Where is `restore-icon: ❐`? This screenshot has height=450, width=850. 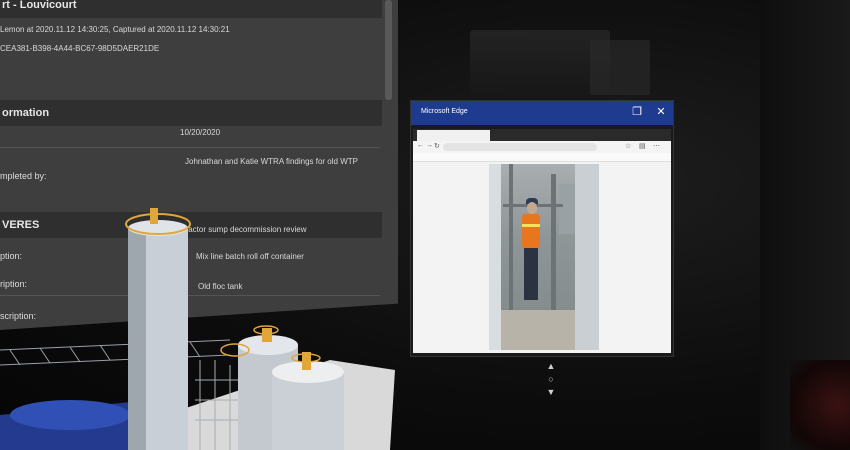 restore-icon: ❐ is located at coordinates (637, 112).